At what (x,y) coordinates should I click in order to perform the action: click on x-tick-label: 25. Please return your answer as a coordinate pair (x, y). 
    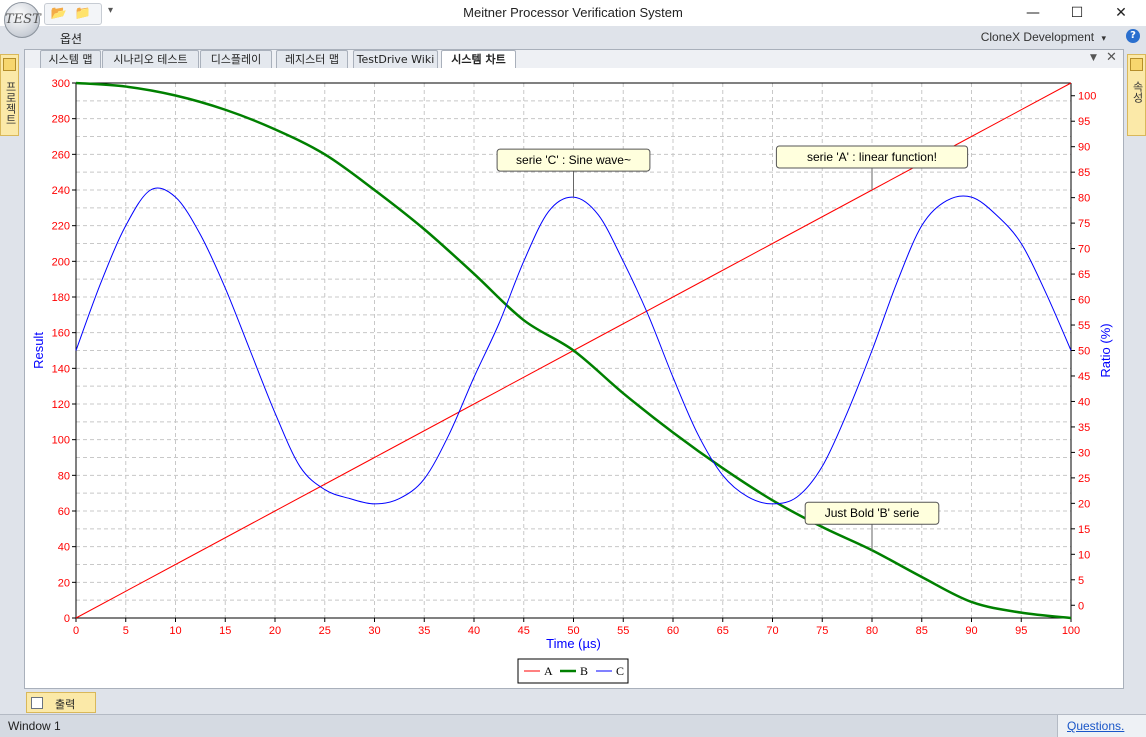
    Looking at the image, I should click on (325, 631).